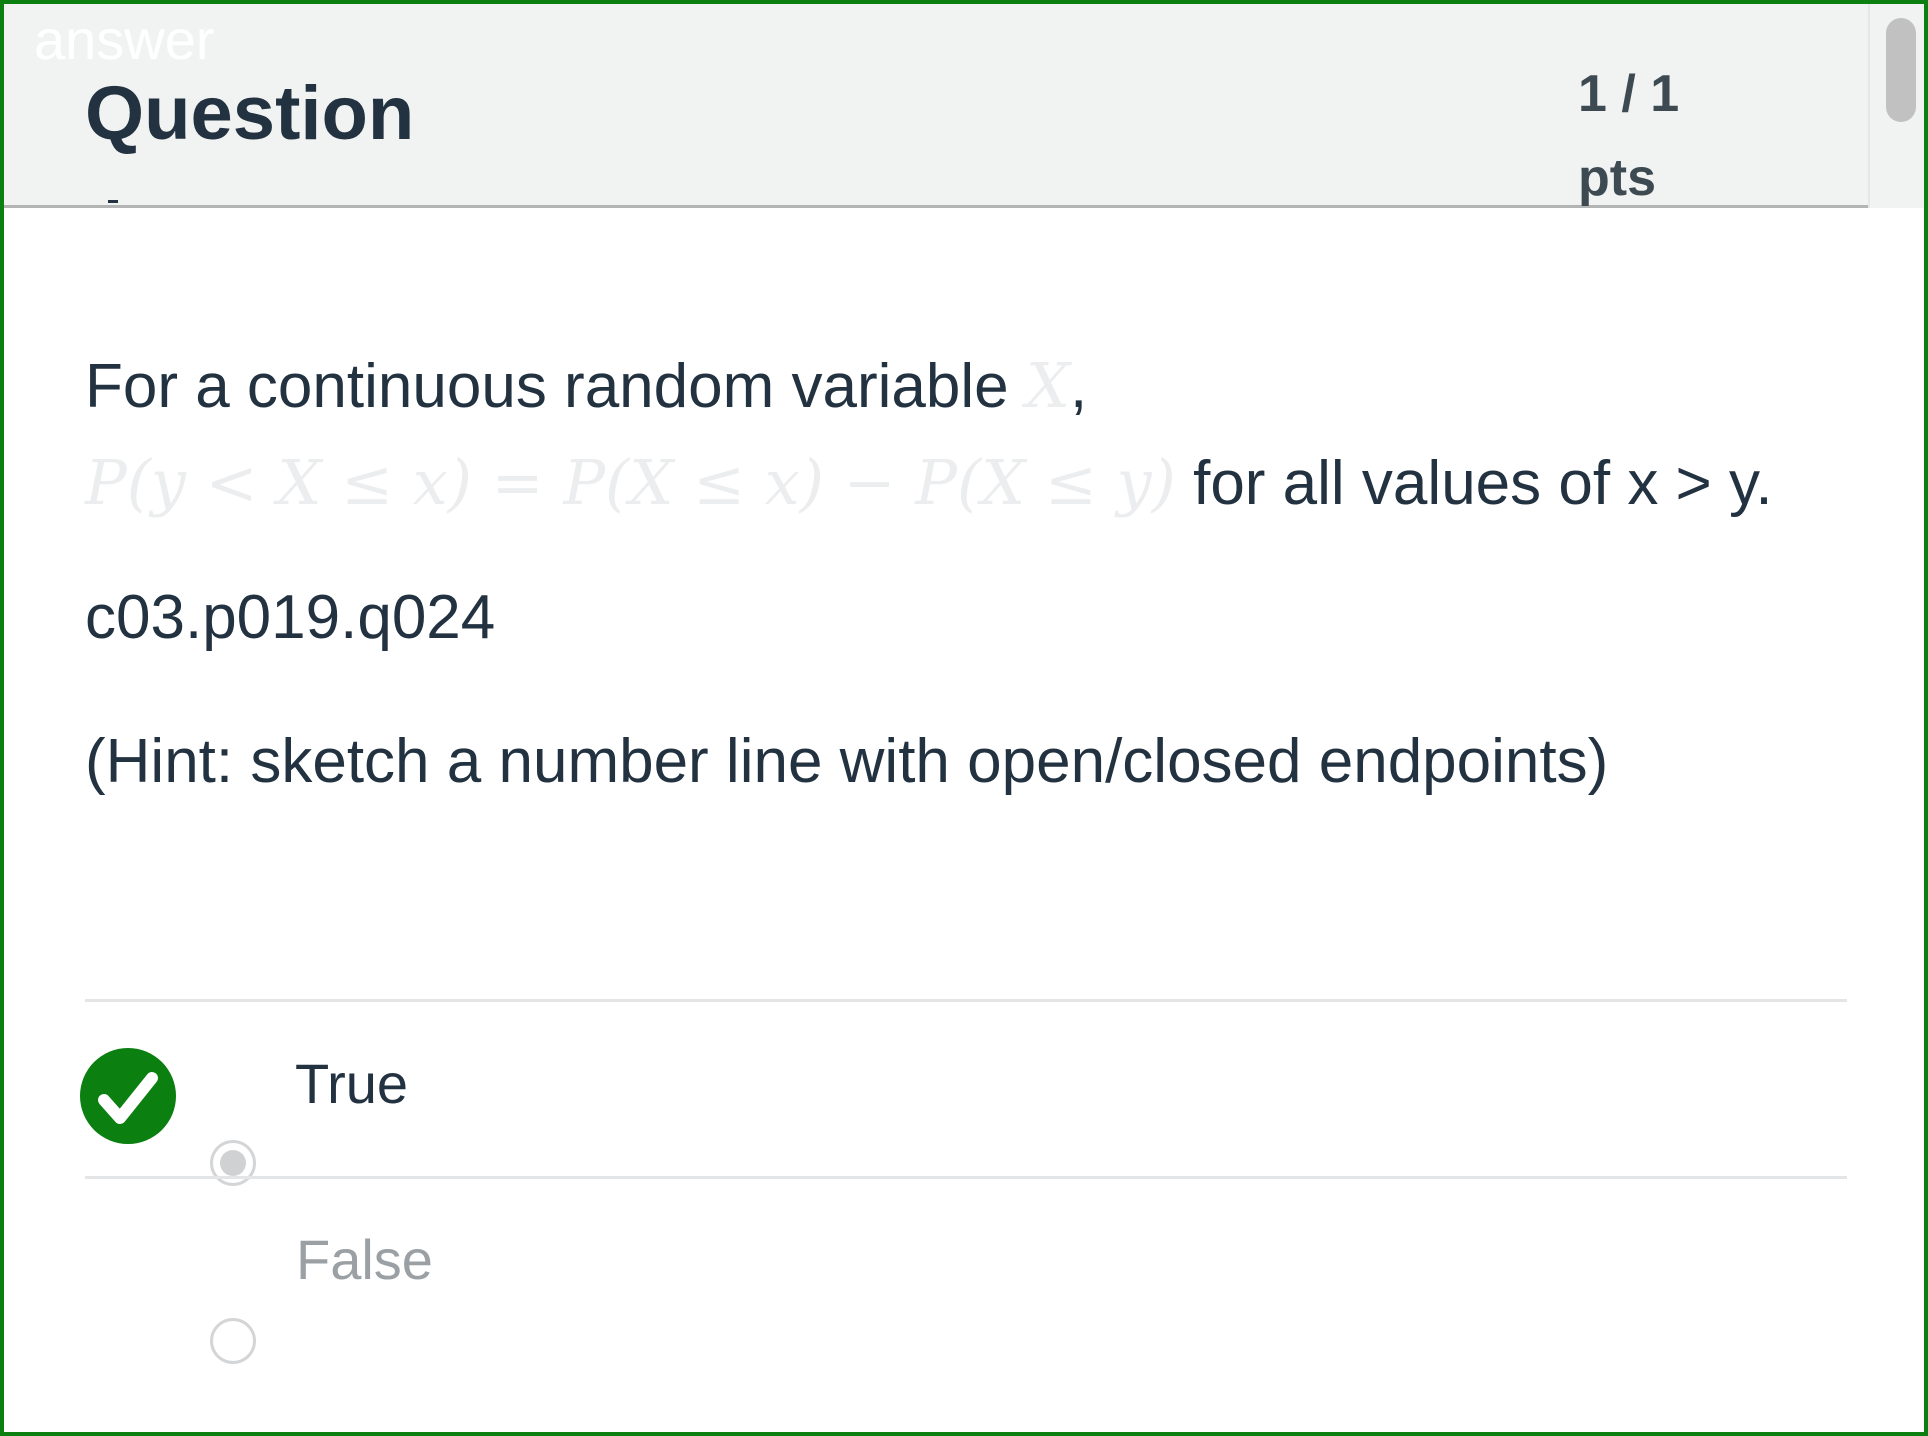 The height and width of the screenshot is (1436, 1928). I want to click on correct-answer-icon, so click(128, 1096).